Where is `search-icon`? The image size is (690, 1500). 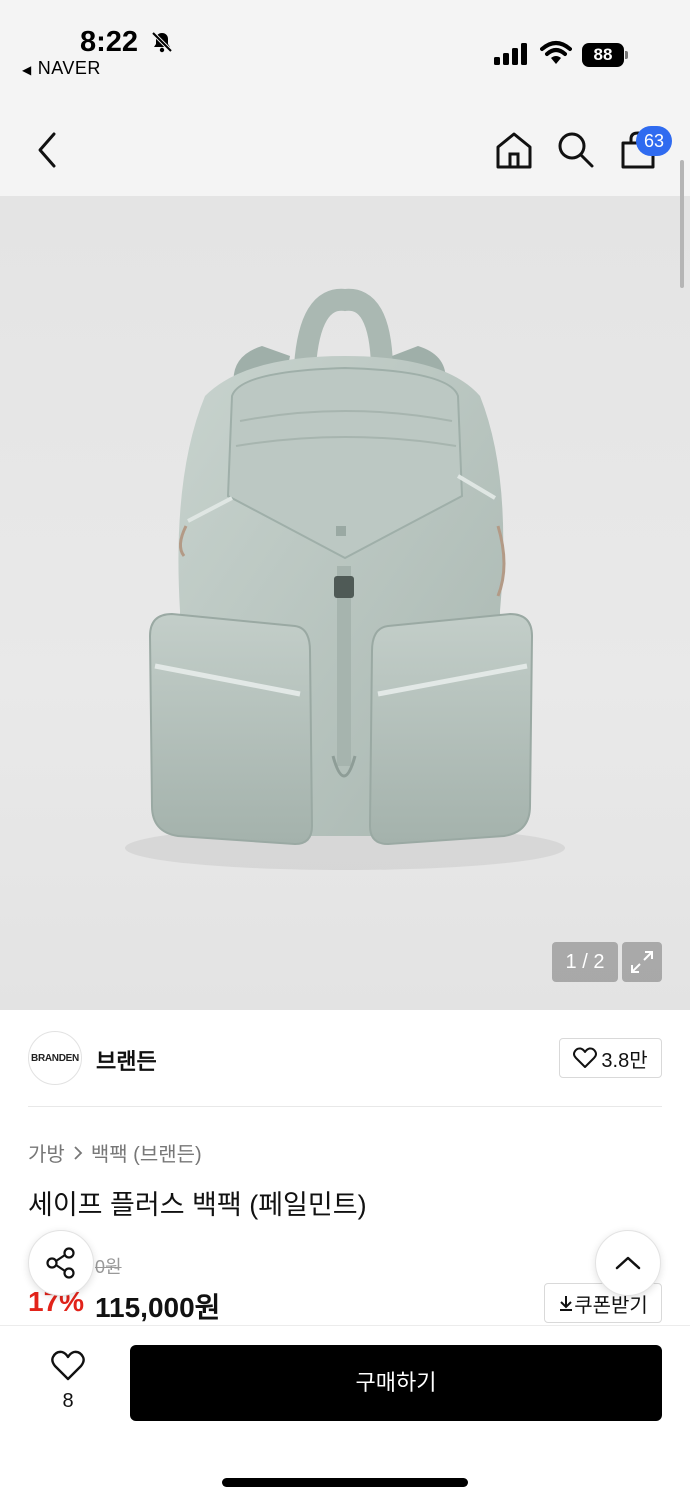 search-icon is located at coordinates (576, 150).